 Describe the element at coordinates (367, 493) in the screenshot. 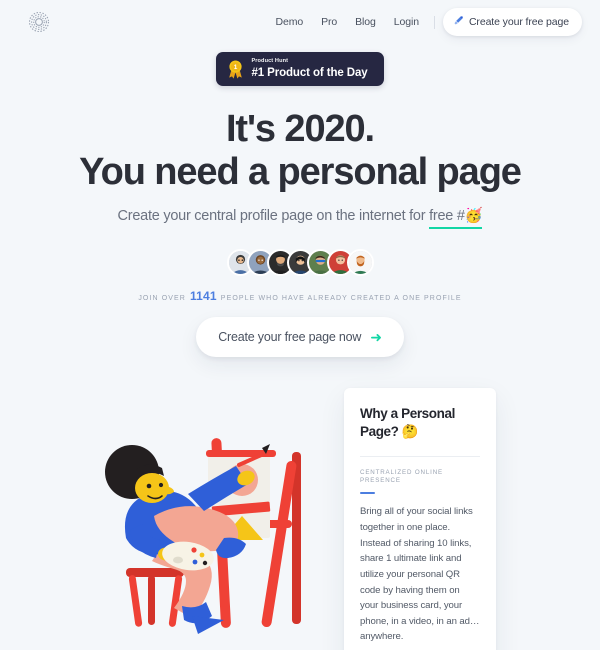

I see `card-accent-bar` at that location.